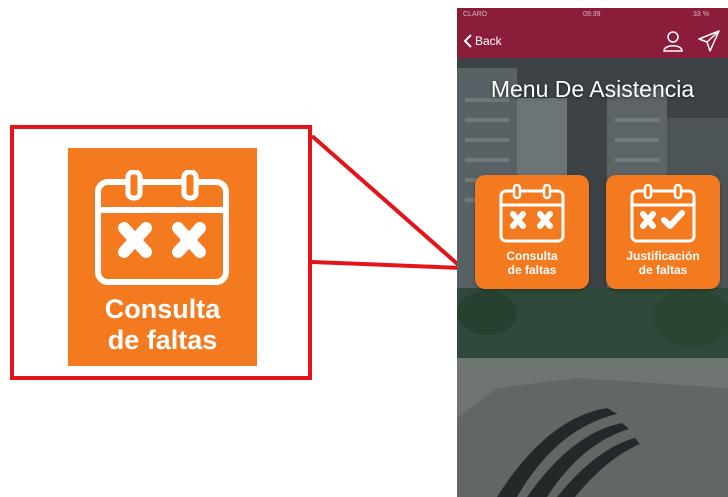 Image resolution: width=728 pixels, height=497 pixels. Describe the element at coordinates (162, 309) in the screenshot. I see `zoomed-tile-label-line1: Consulta` at that location.